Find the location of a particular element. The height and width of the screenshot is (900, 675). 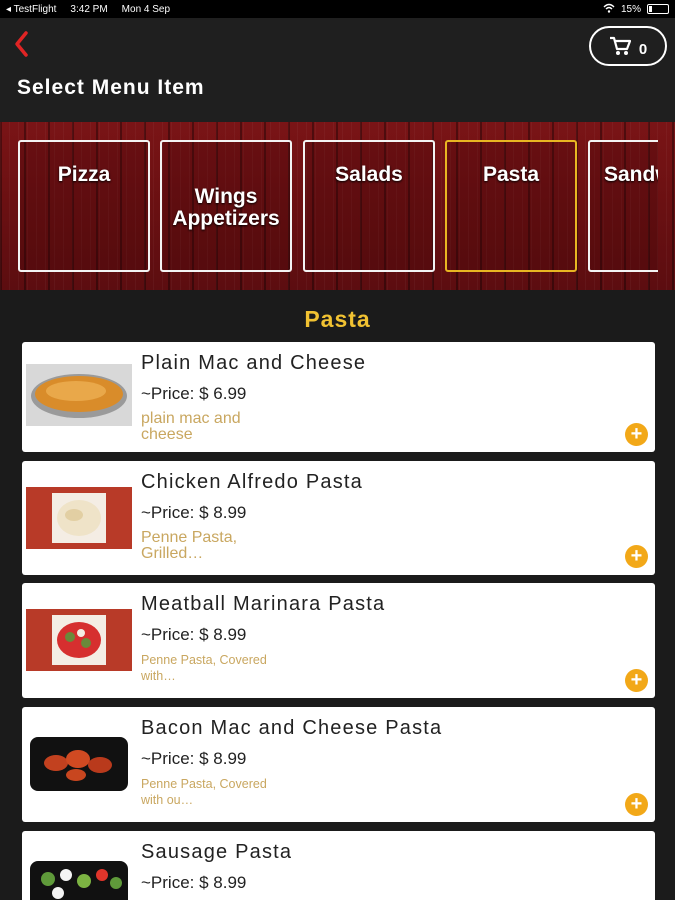

menu-item-card: Sausage Pasta ~Price: $ 8.99 is located at coordinates (338, 865).